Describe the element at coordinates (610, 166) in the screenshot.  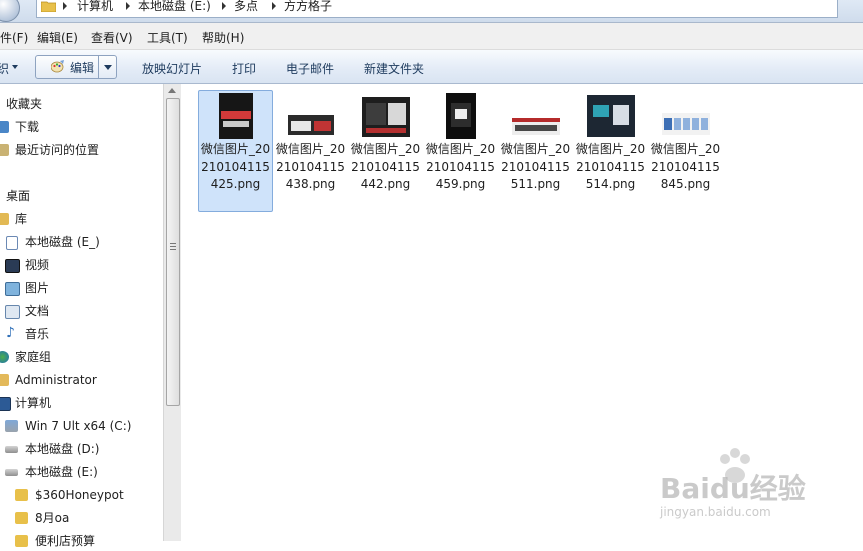
I see `file-name: 微信图片_20210104115514.png` at that location.